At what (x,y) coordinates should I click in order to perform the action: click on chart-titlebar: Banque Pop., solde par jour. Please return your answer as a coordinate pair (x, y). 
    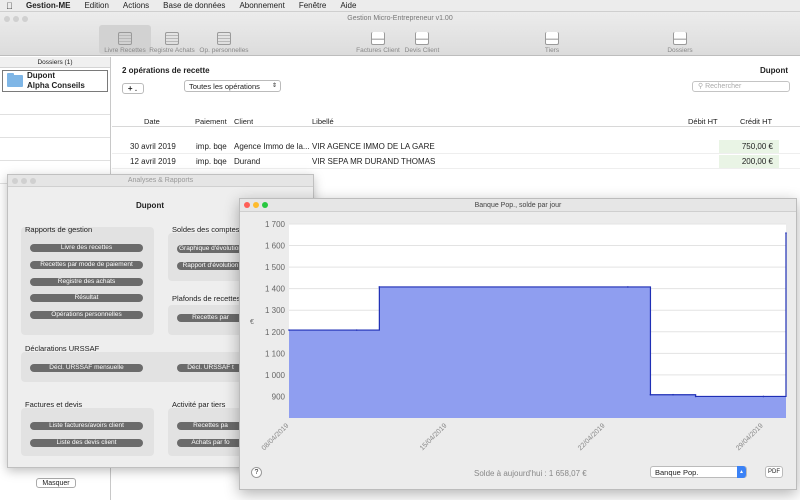
    Looking at the image, I should click on (518, 205).